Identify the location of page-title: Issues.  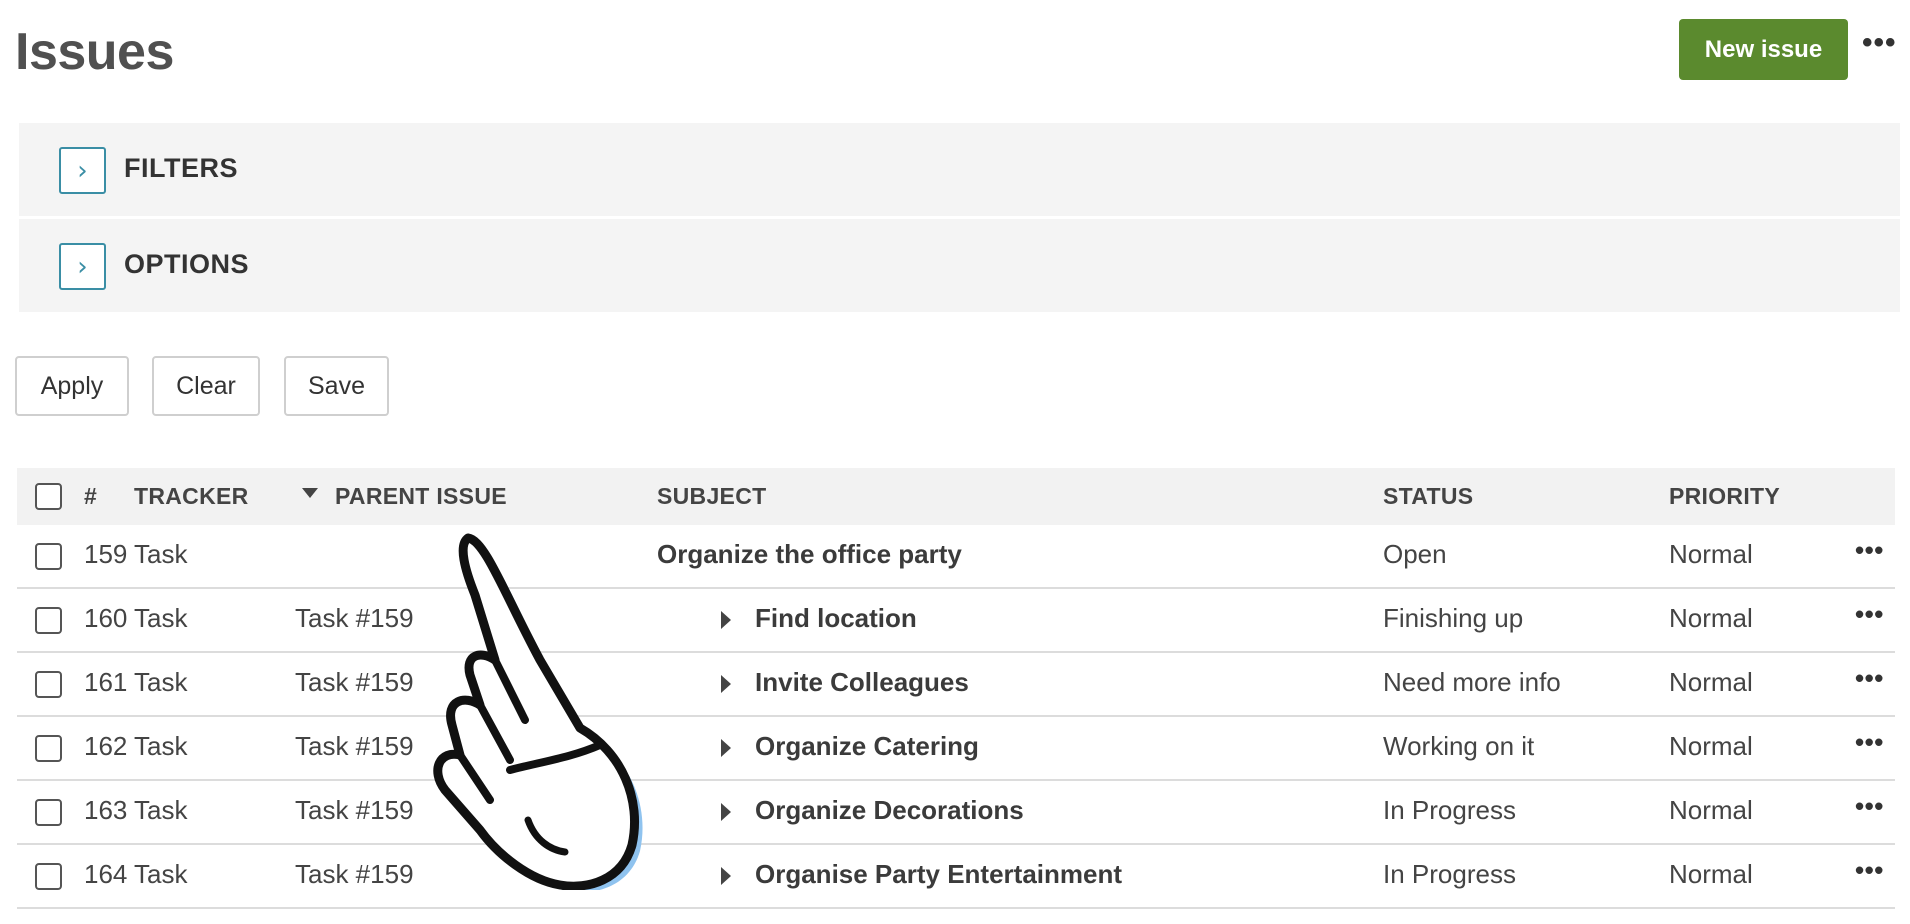
(94, 52).